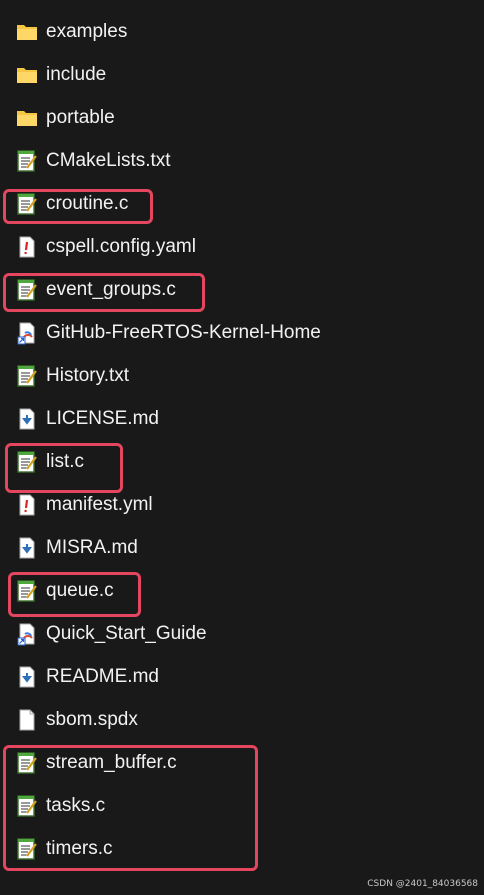 This screenshot has width=484, height=895. I want to click on file-row-cspell-config: cspell.config.yaml, so click(242, 246).